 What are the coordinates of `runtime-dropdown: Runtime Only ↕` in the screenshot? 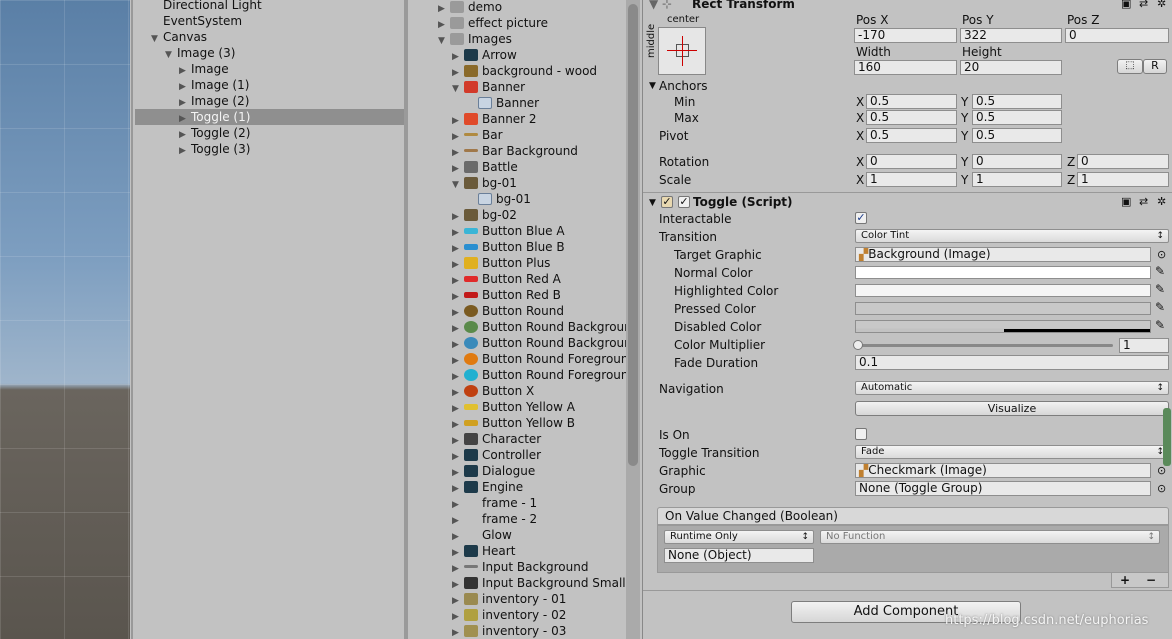 It's located at (739, 537).